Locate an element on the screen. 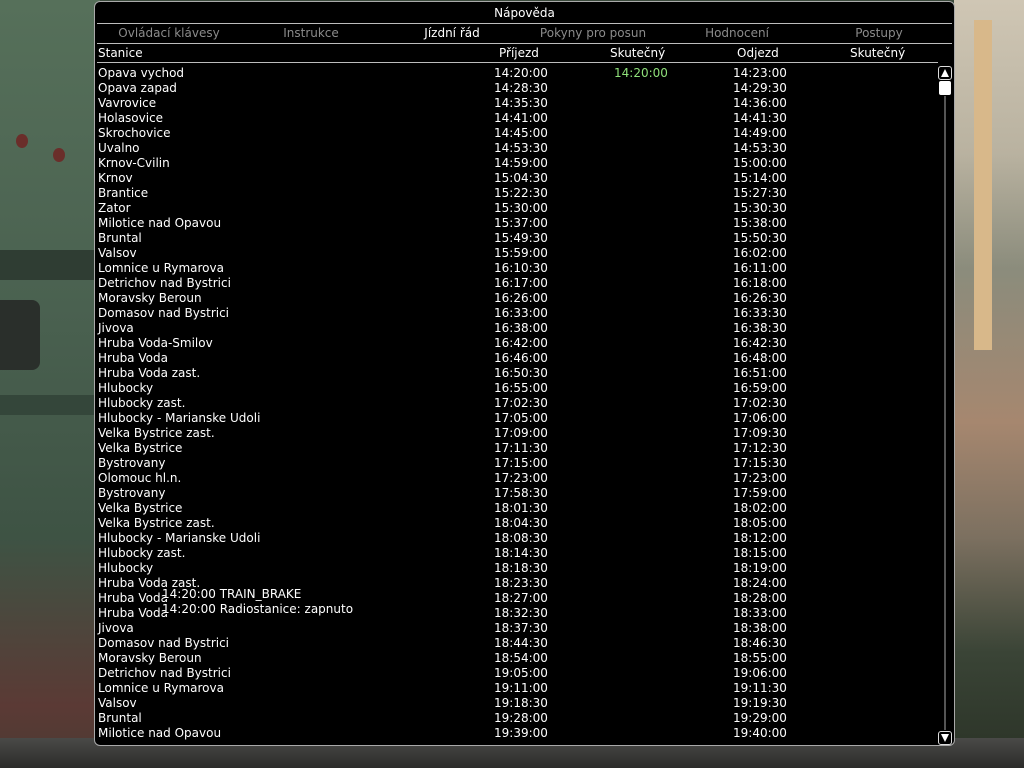  arrival-cell: 15:49:30 is located at coordinates (521, 238).